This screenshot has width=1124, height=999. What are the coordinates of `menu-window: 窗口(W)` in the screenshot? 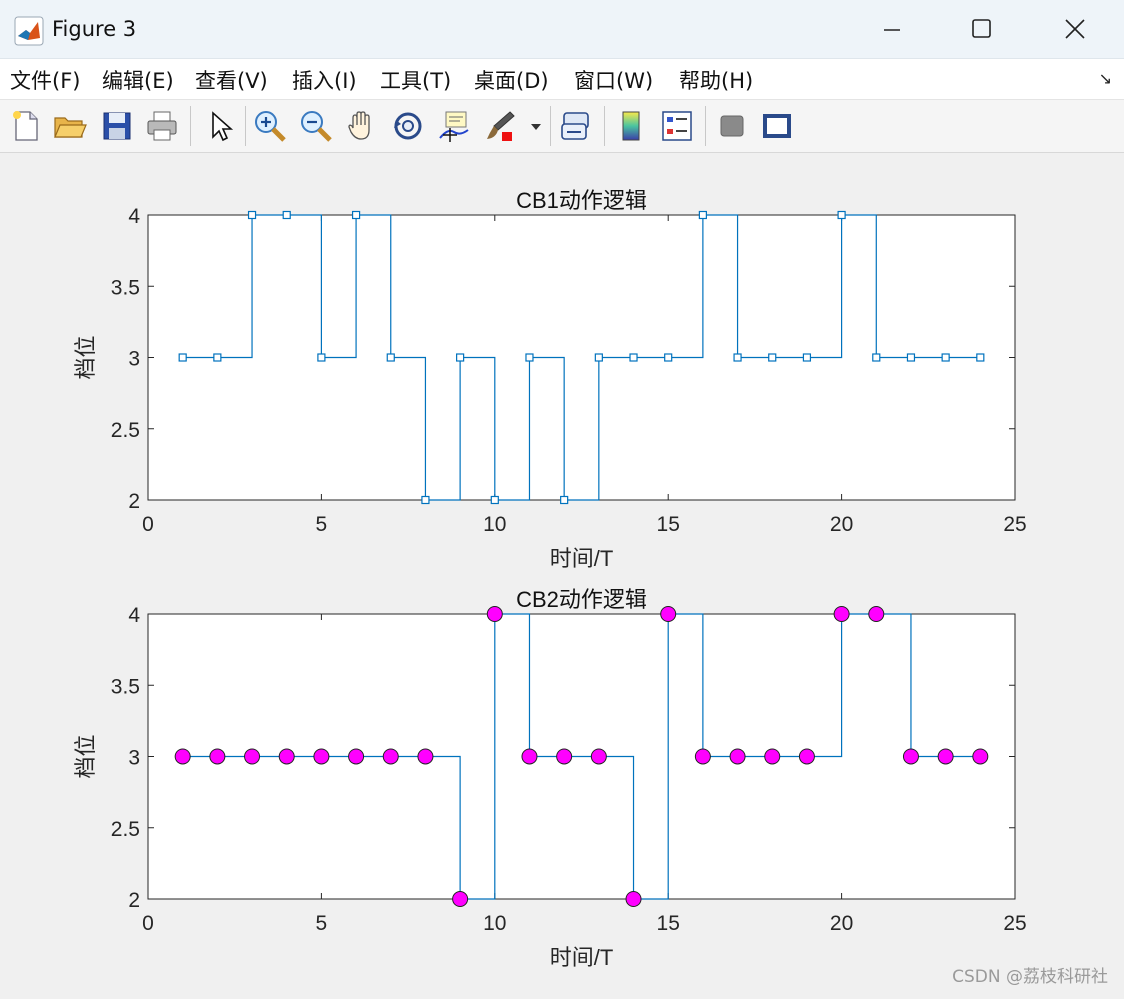 It's located at (613, 80).